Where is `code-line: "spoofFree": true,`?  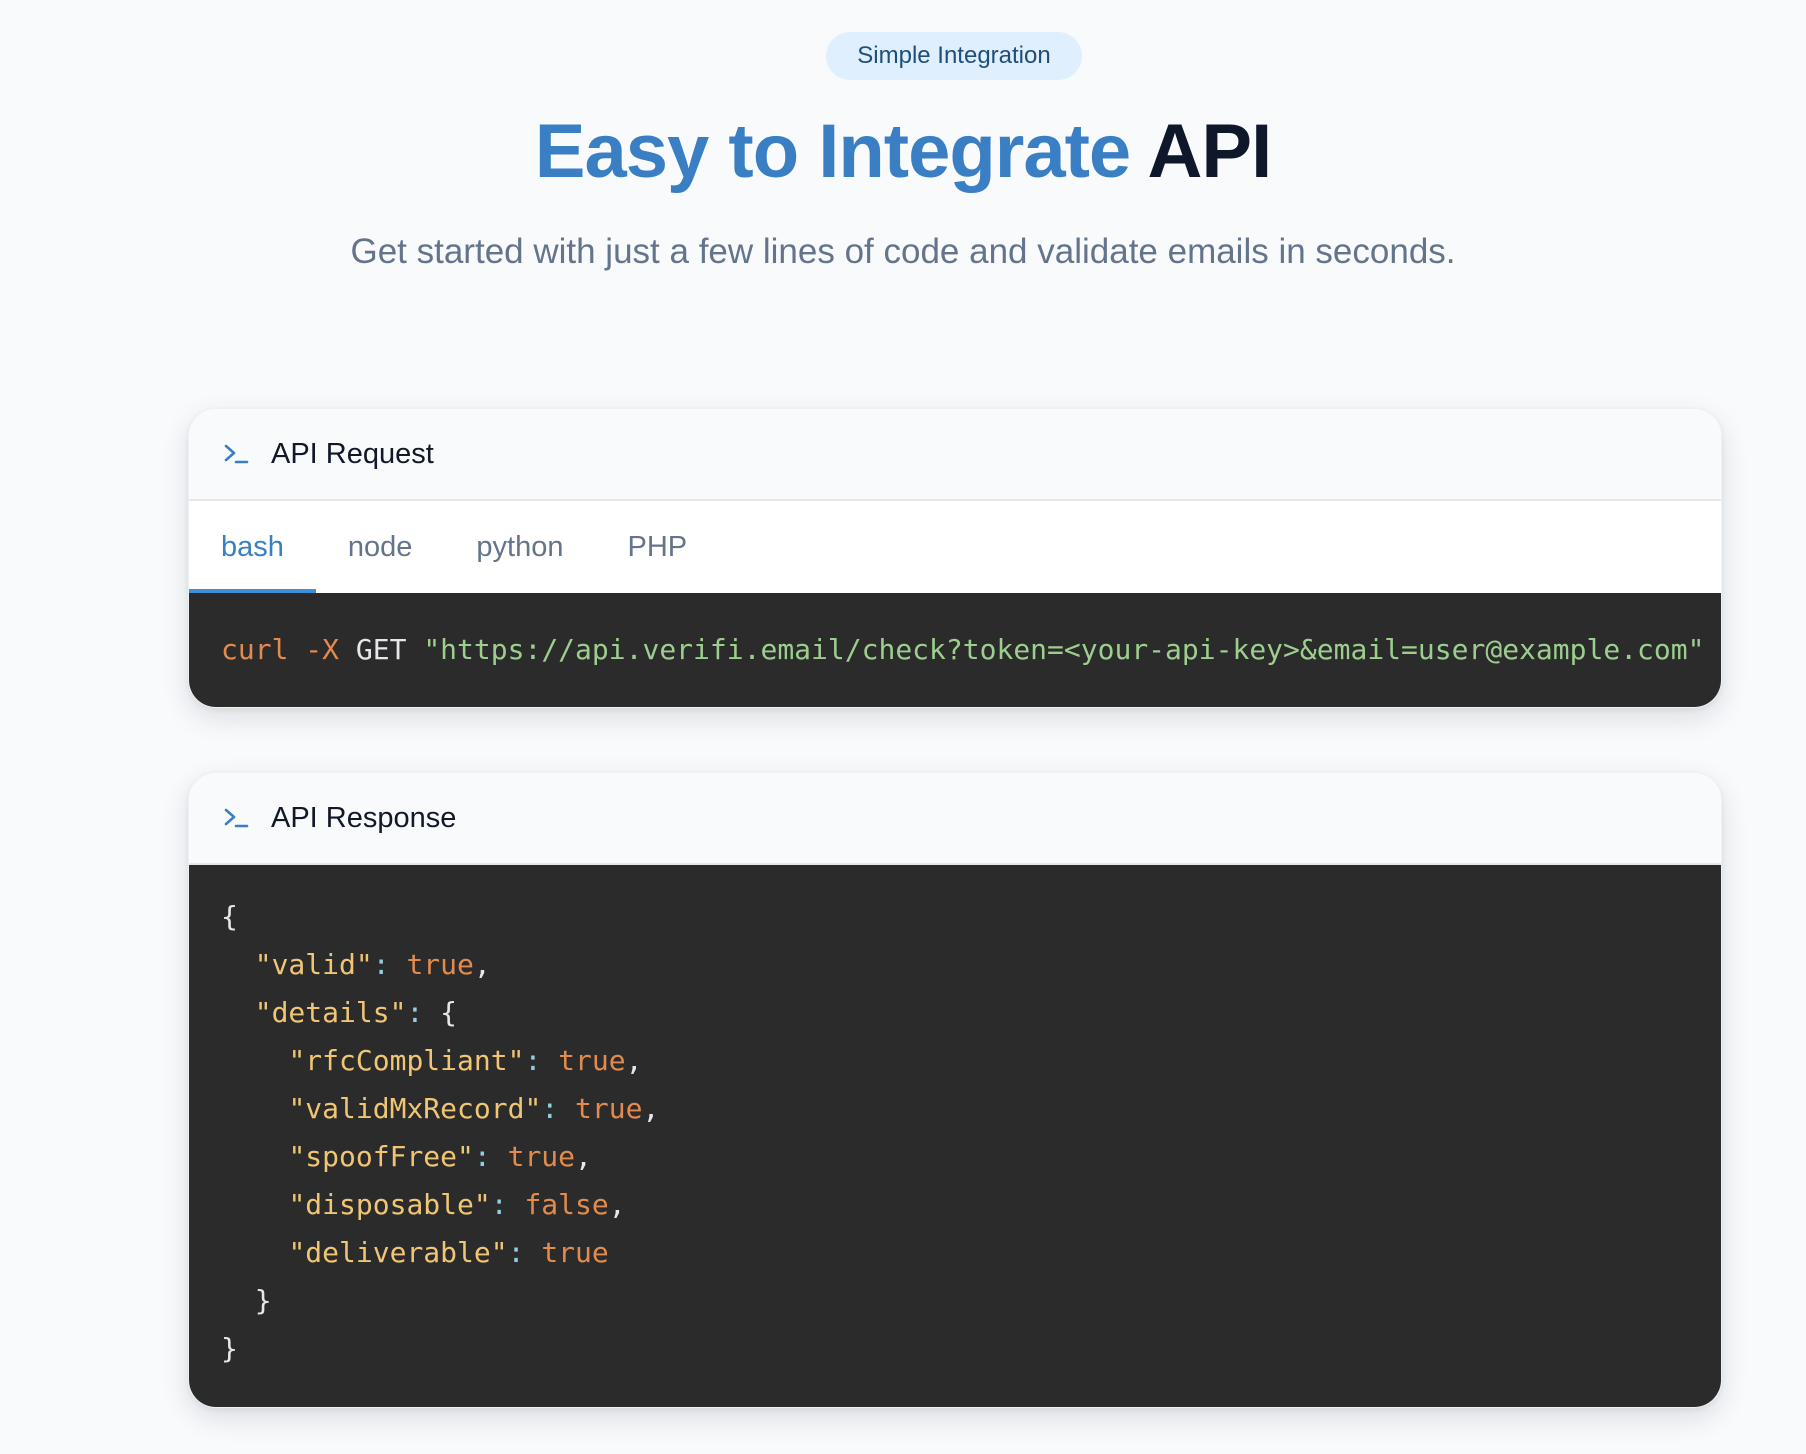
code-line: "spoofFree": true, is located at coordinates (440, 1156).